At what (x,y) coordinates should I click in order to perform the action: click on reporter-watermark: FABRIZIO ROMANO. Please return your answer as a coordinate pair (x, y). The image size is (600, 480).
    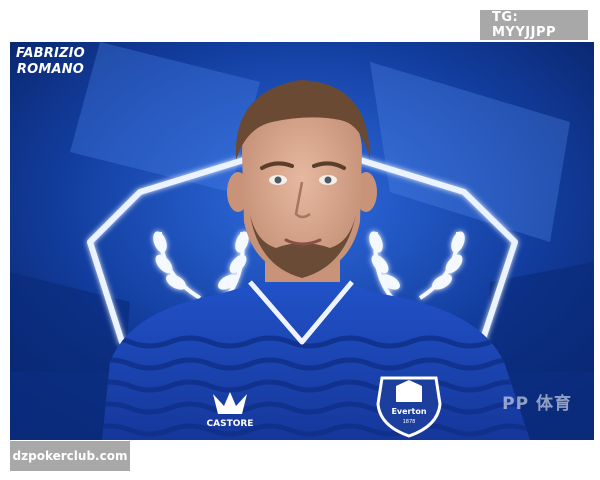
    Looking at the image, I should click on (50, 62).